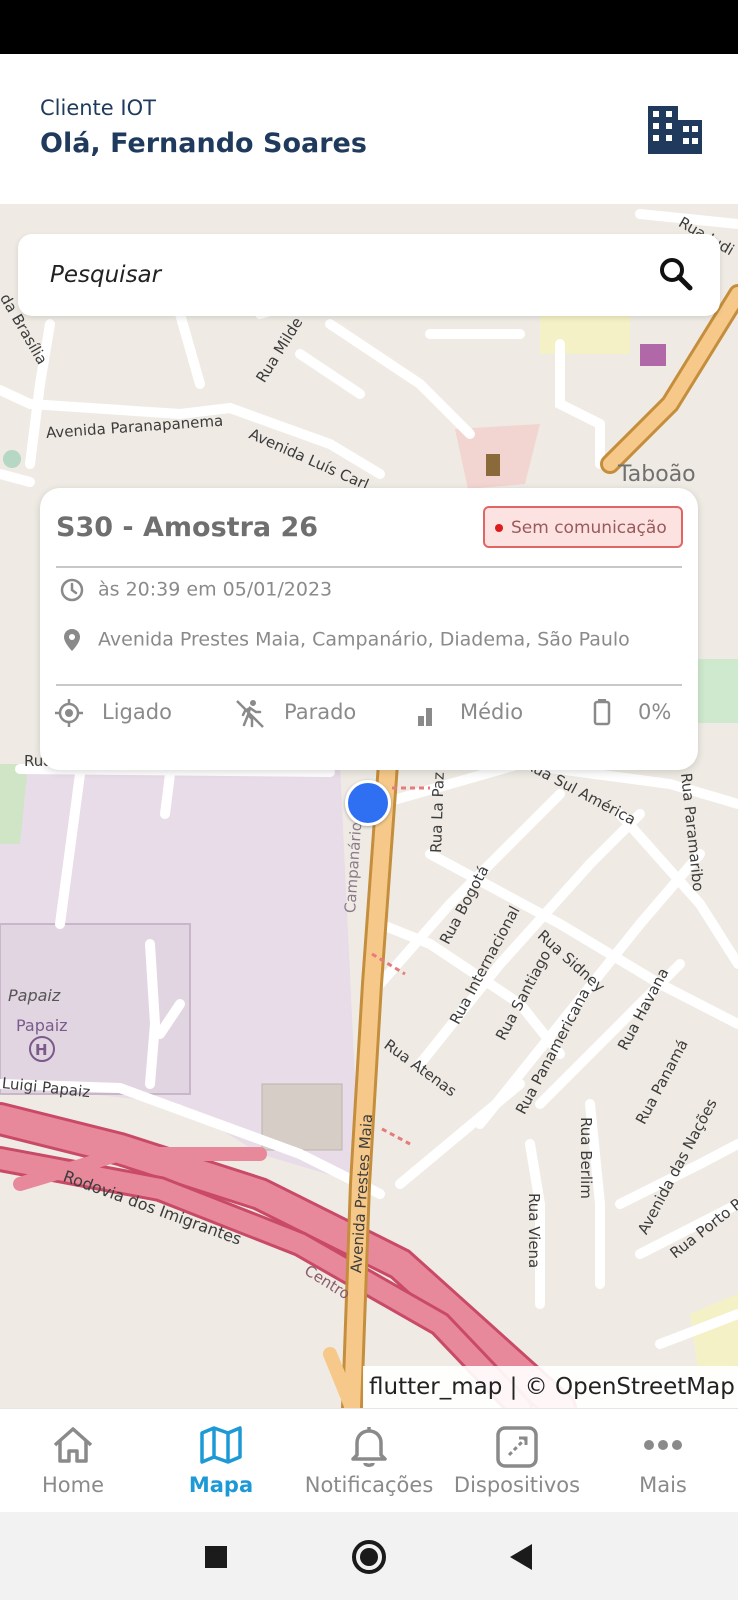 The width and height of the screenshot is (738, 1600). I want to click on status-bar, so click(369, 27).